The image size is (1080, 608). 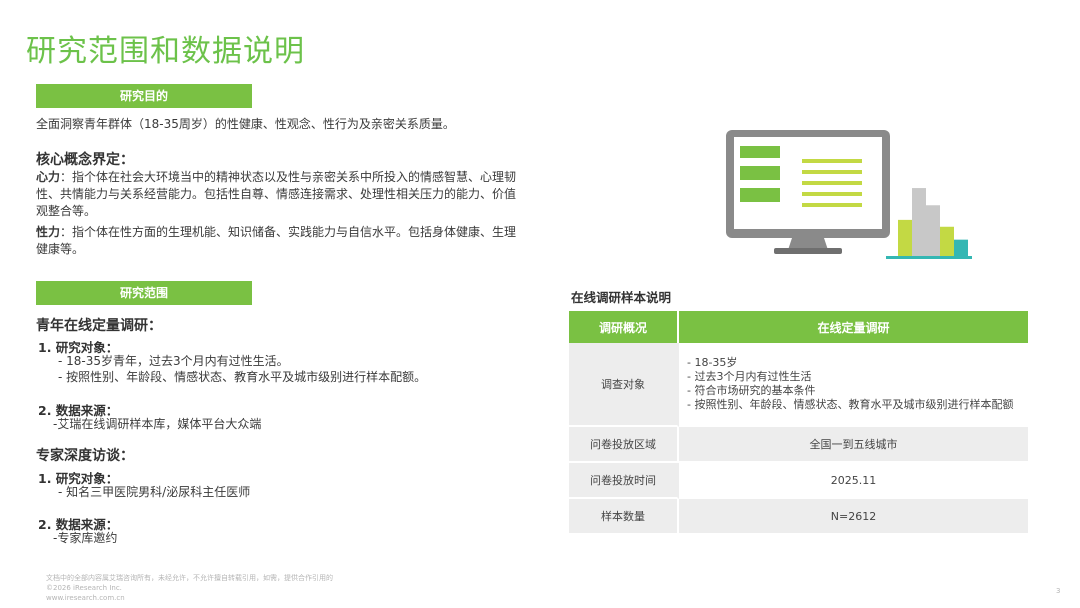 What do you see at coordinates (84, 588) in the screenshot?
I see `footer-line-2: ©2026 iResearch Inc.` at bounding box center [84, 588].